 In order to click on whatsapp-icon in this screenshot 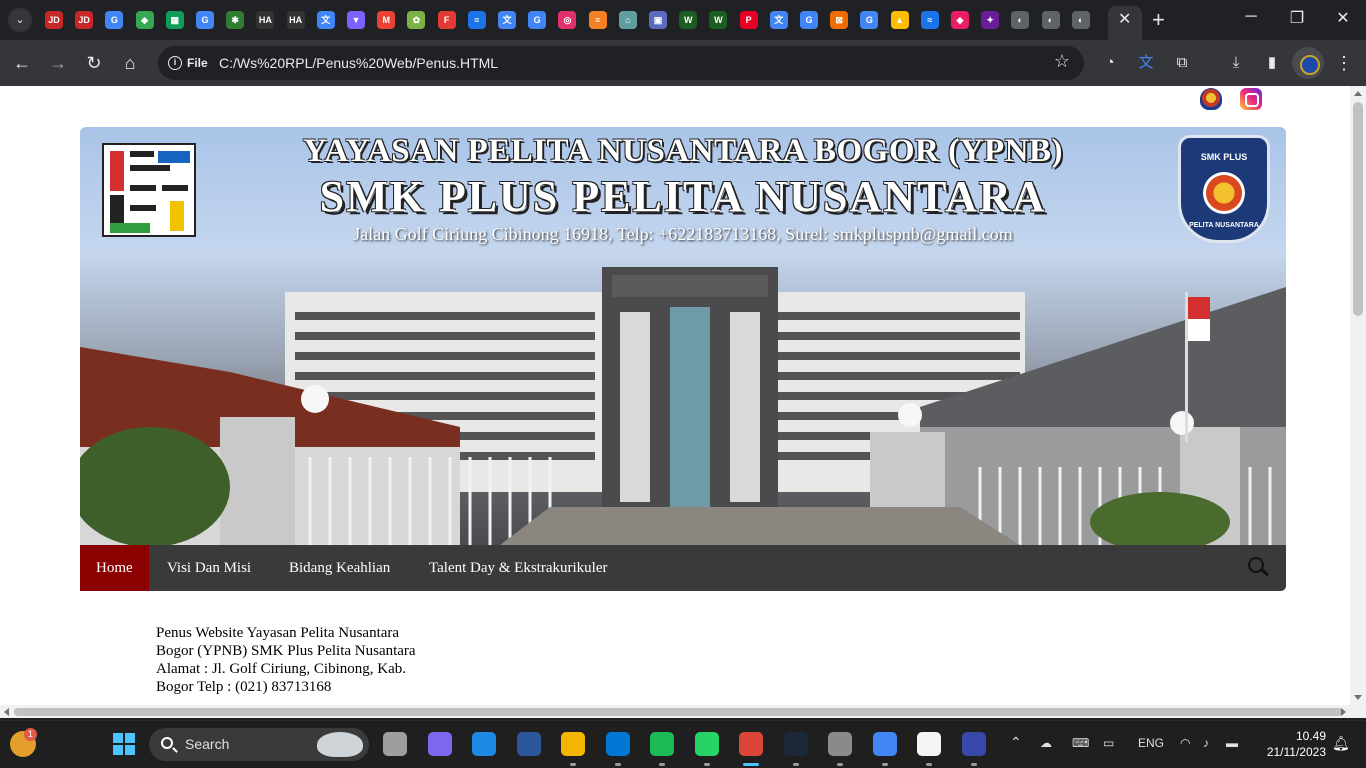, I will do `click(706, 744)`.